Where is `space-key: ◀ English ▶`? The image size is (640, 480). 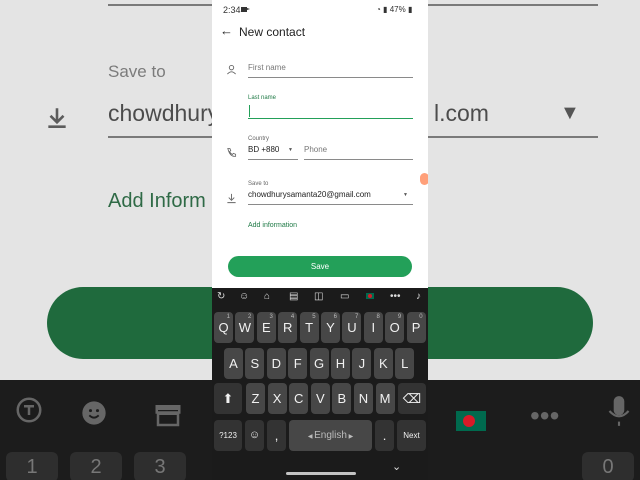
space-key: ◀ English ▶ is located at coordinates (330, 435).